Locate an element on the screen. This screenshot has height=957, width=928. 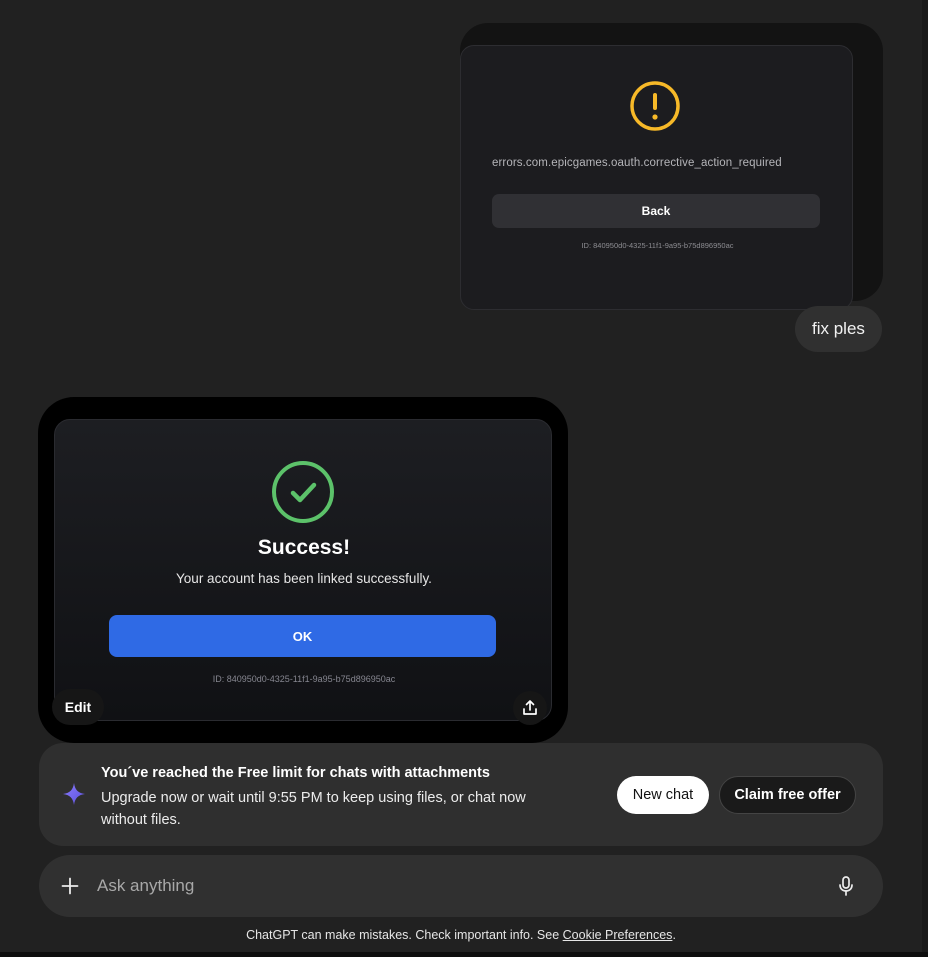
check-circle-icon is located at coordinates (303, 492).